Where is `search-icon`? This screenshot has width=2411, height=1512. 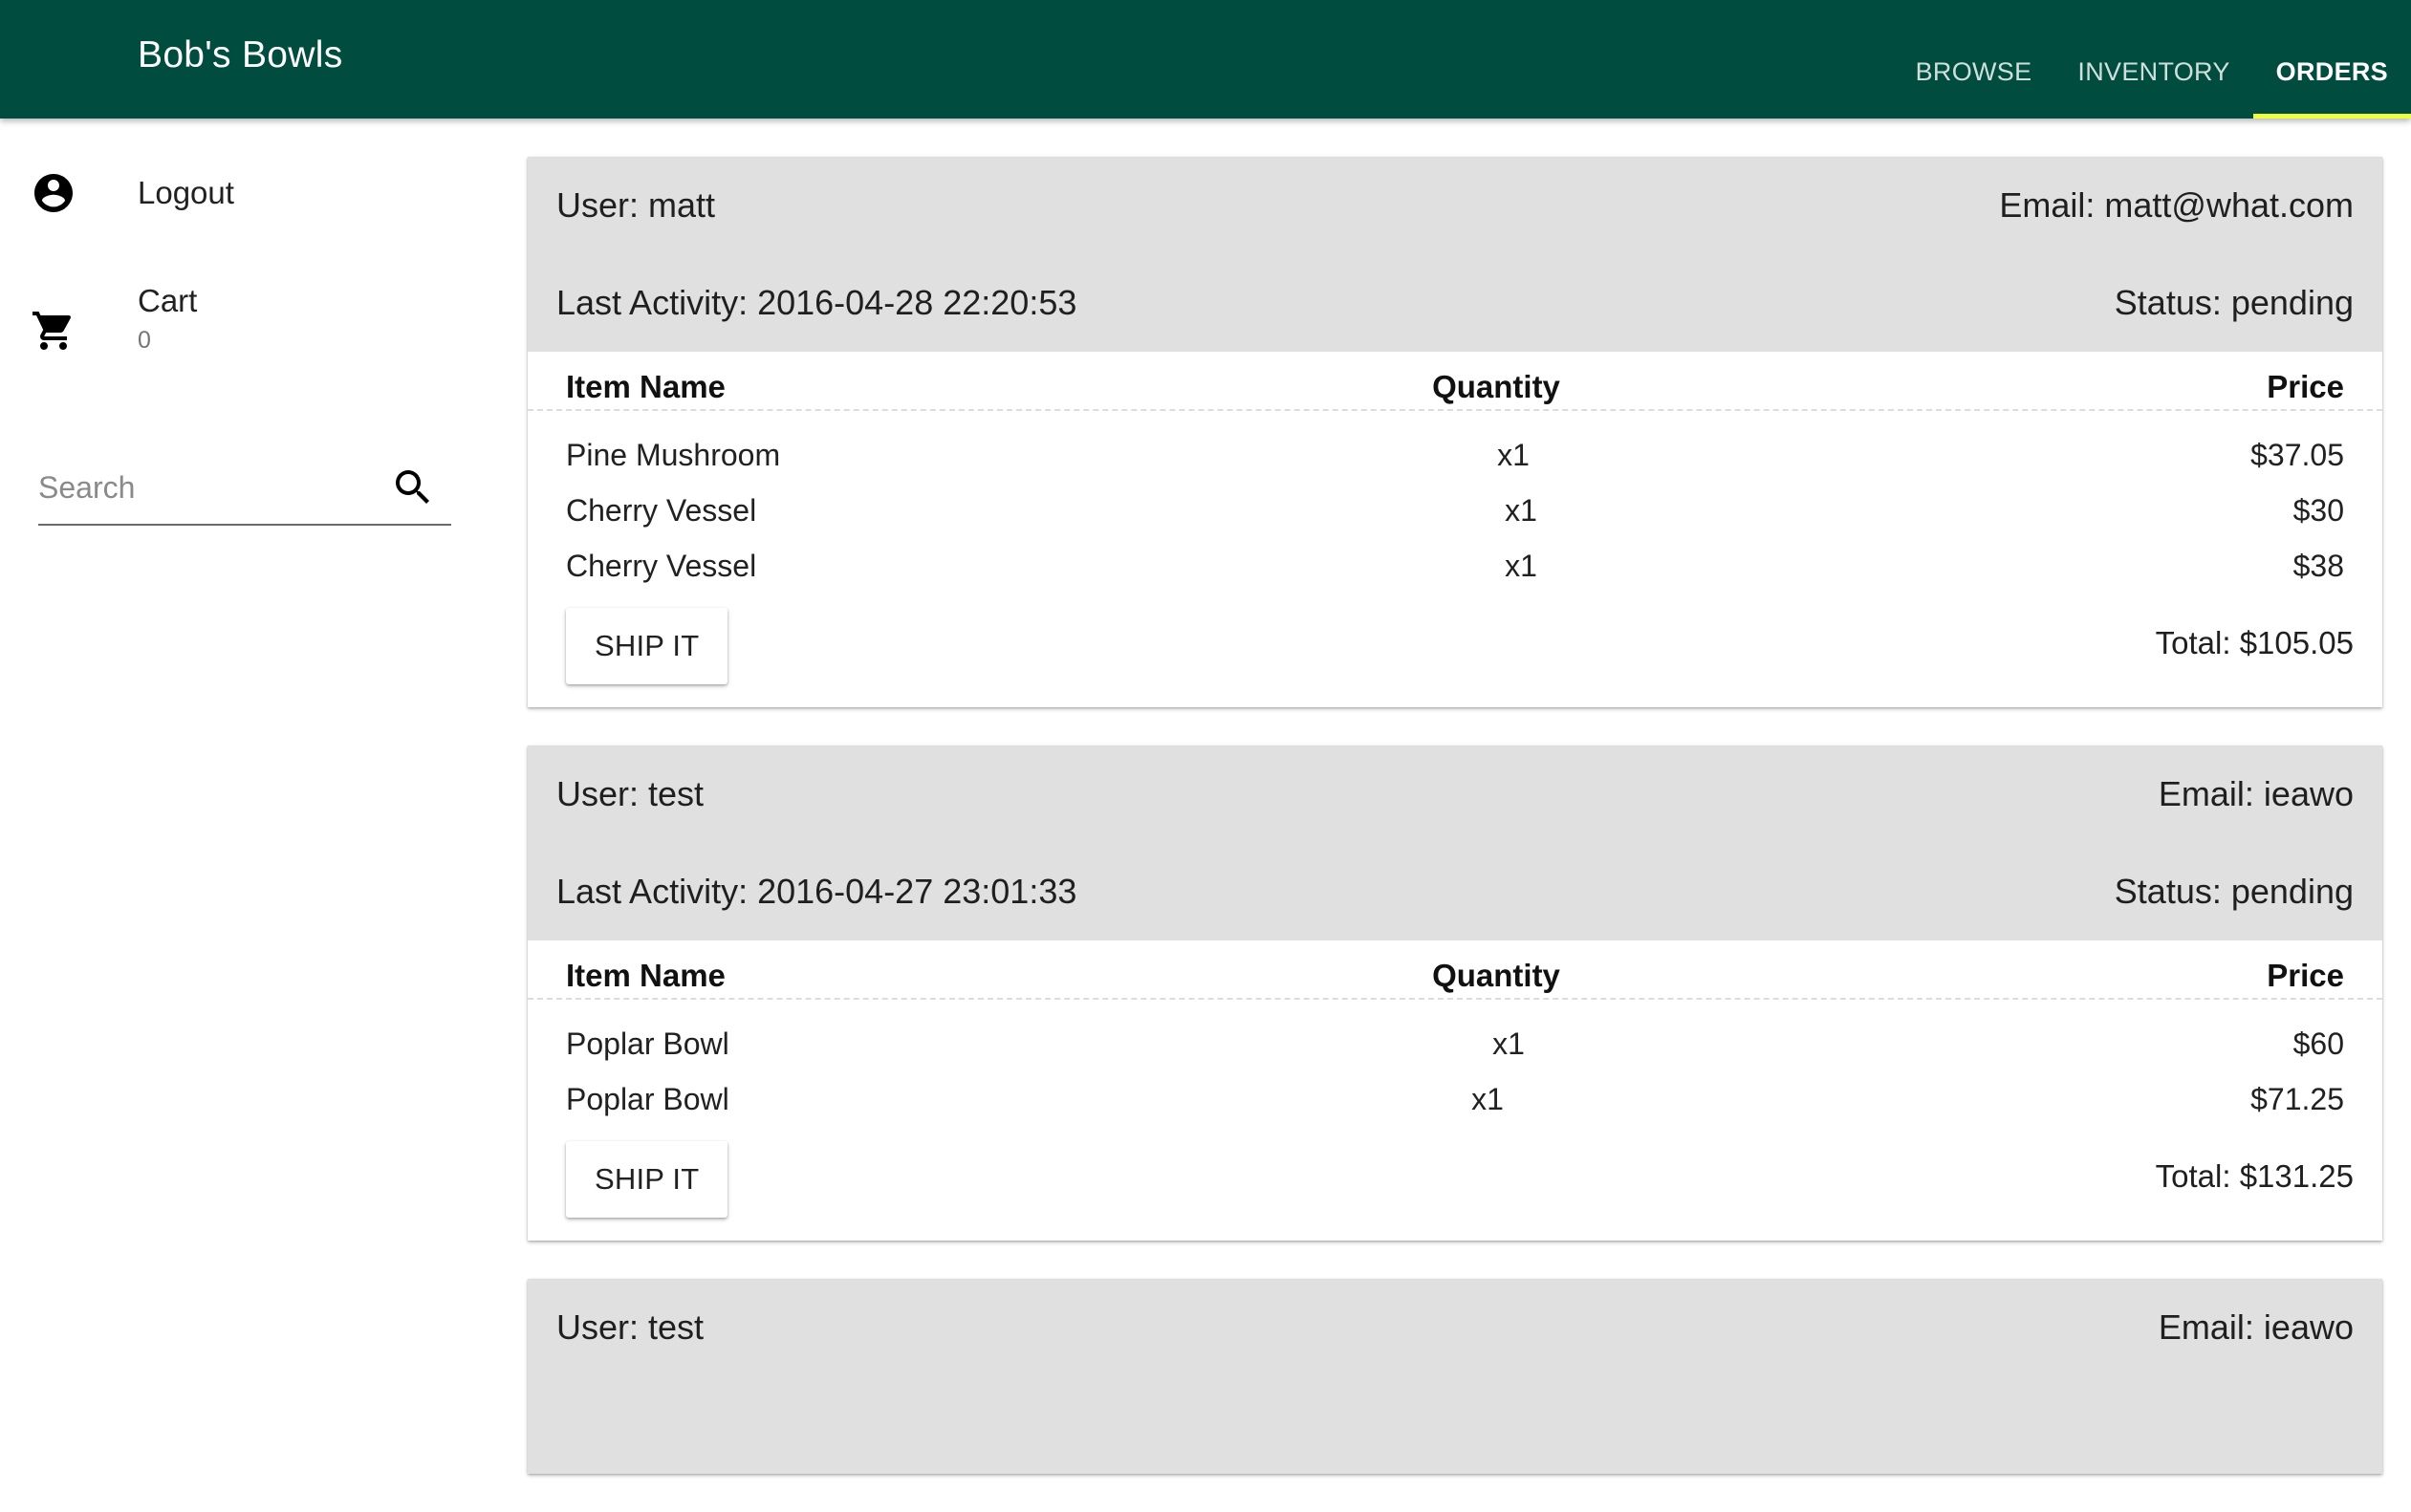 search-icon is located at coordinates (413, 487).